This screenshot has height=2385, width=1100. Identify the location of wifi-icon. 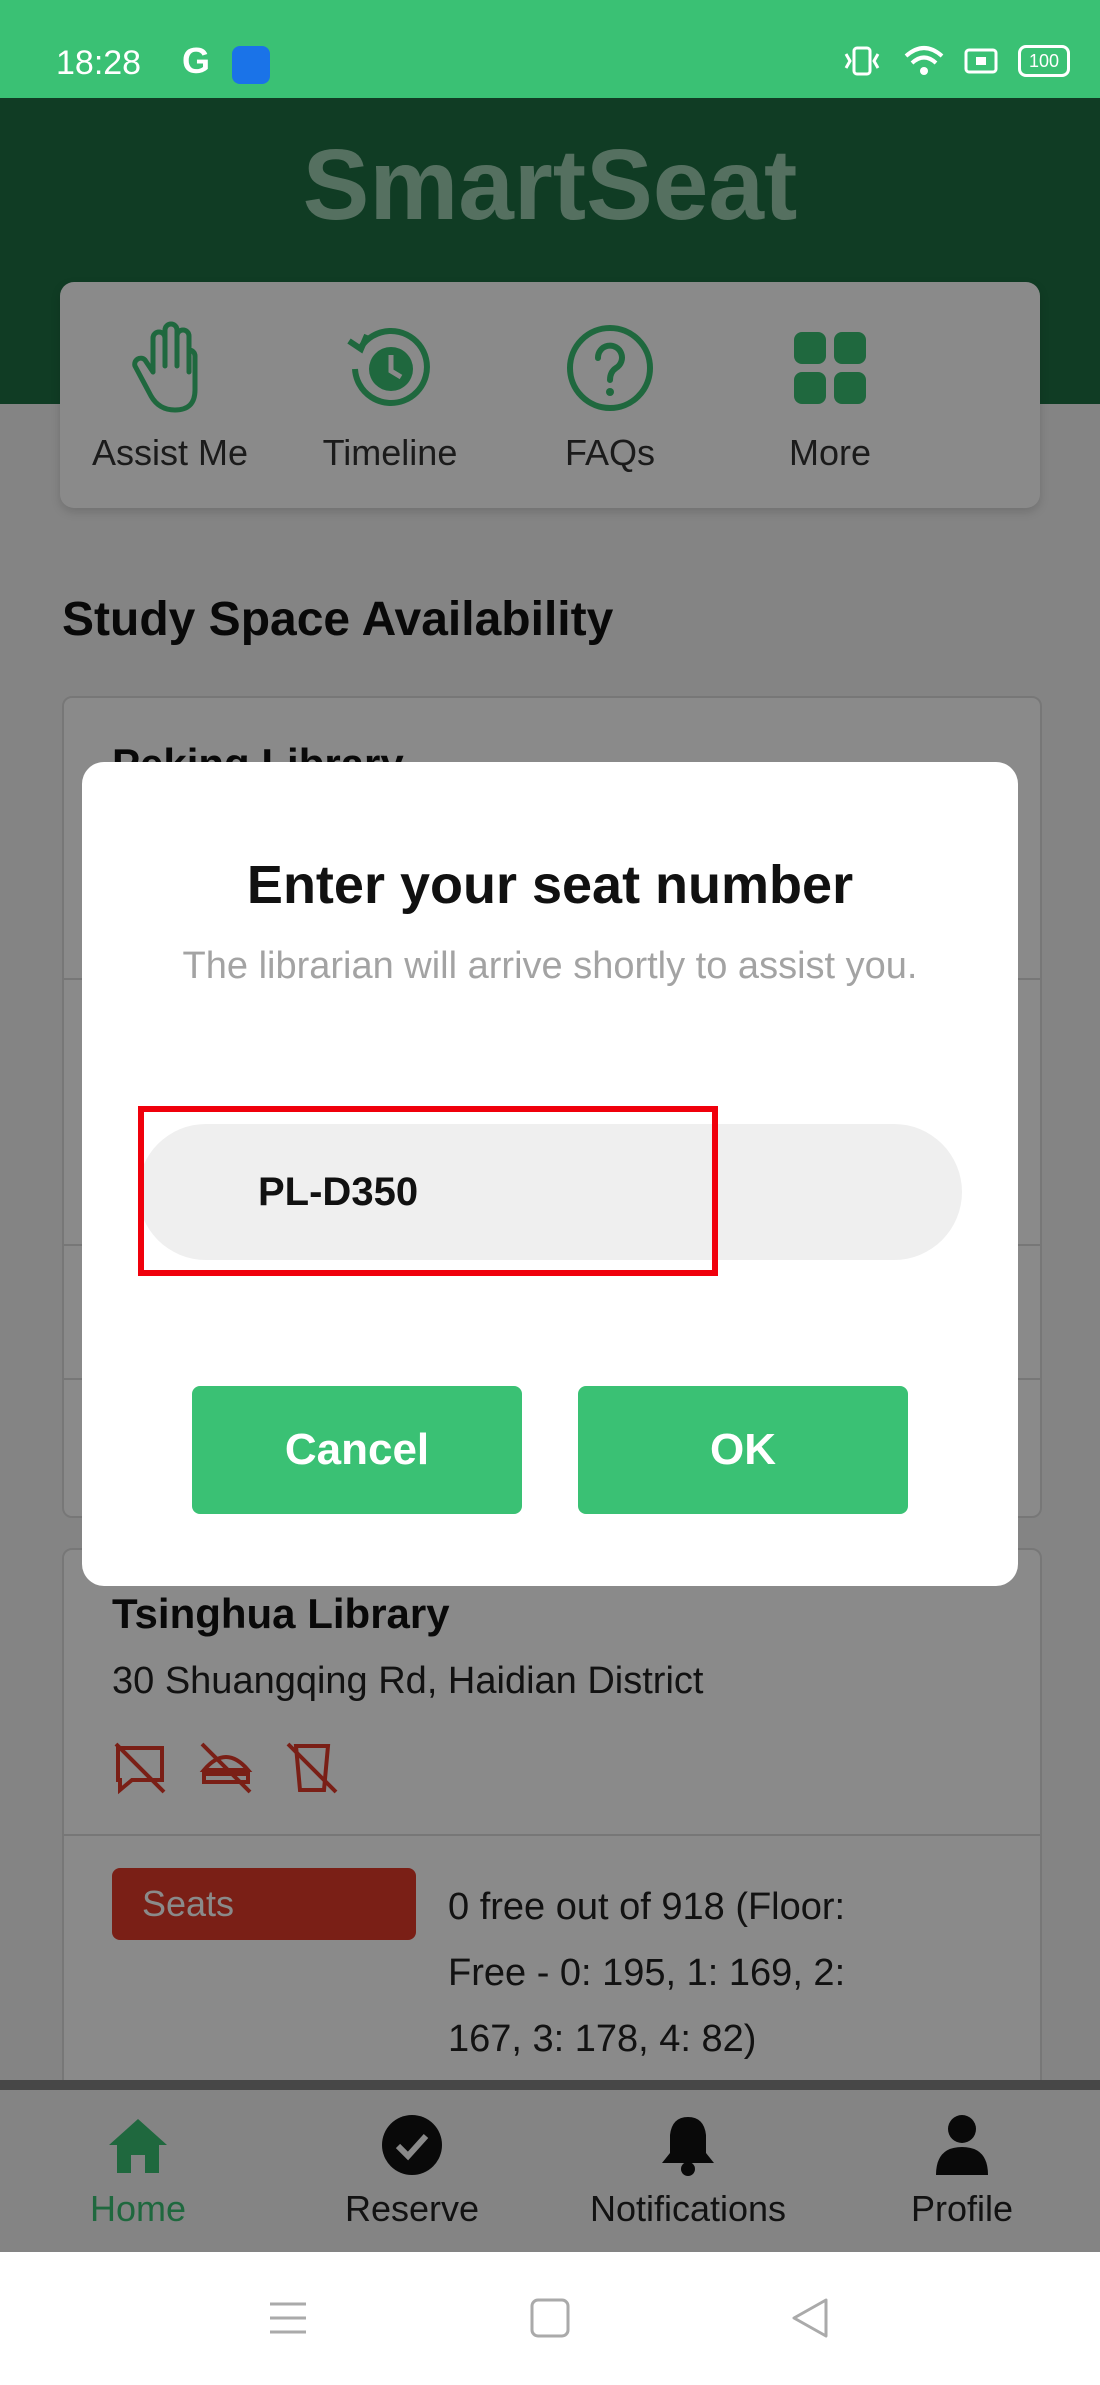
(924, 60).